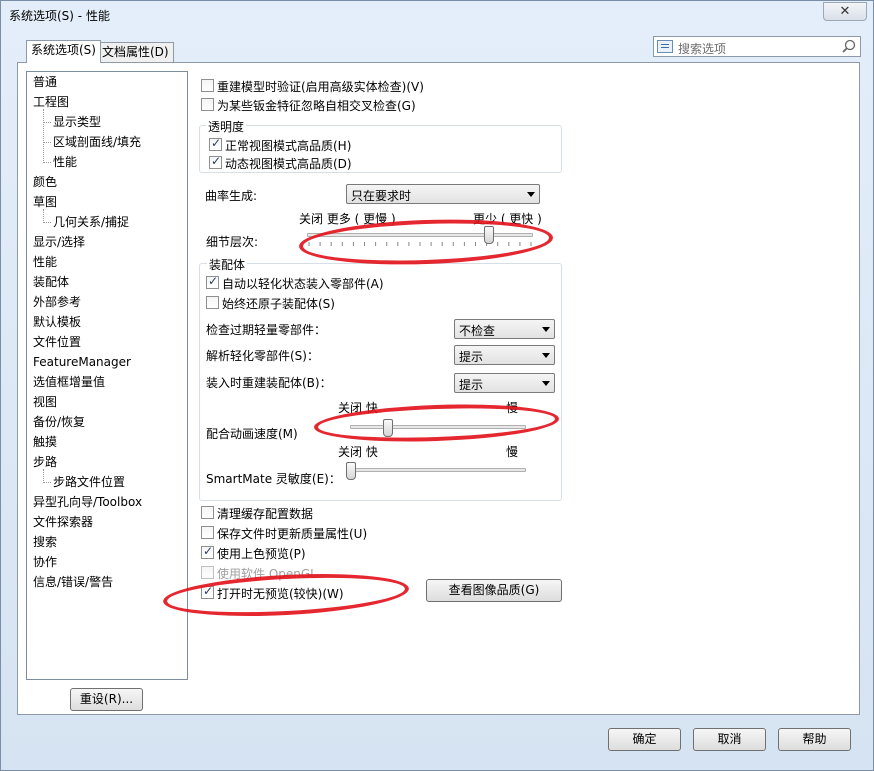 The width and height of the screenshot is (874, 771). What do you see at coordinates (87, 502) in the screenshot?
I see `tree-item: 异型孔向导/Toolbox` at bounding box center [87, 502].